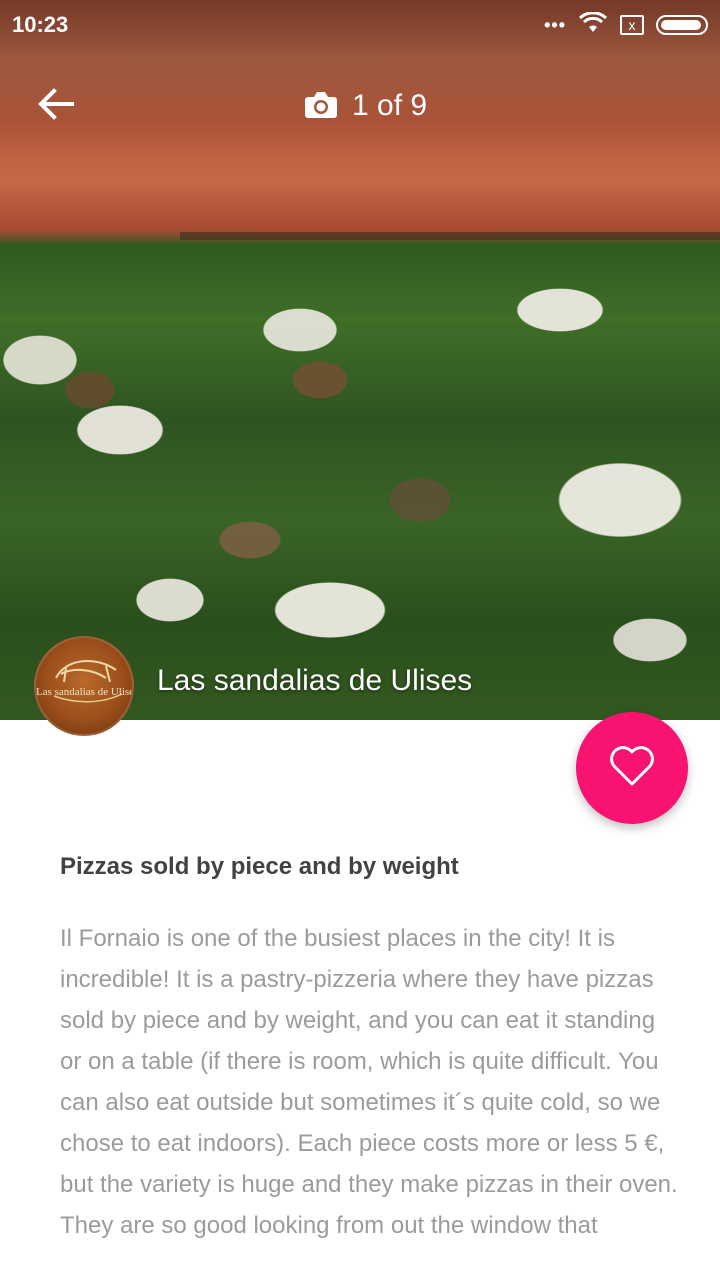 This screenshot has width=720, height=1280. Describe the element at coordinates (593, 24) in the screenshot. I see `wifi-icon` at that location.